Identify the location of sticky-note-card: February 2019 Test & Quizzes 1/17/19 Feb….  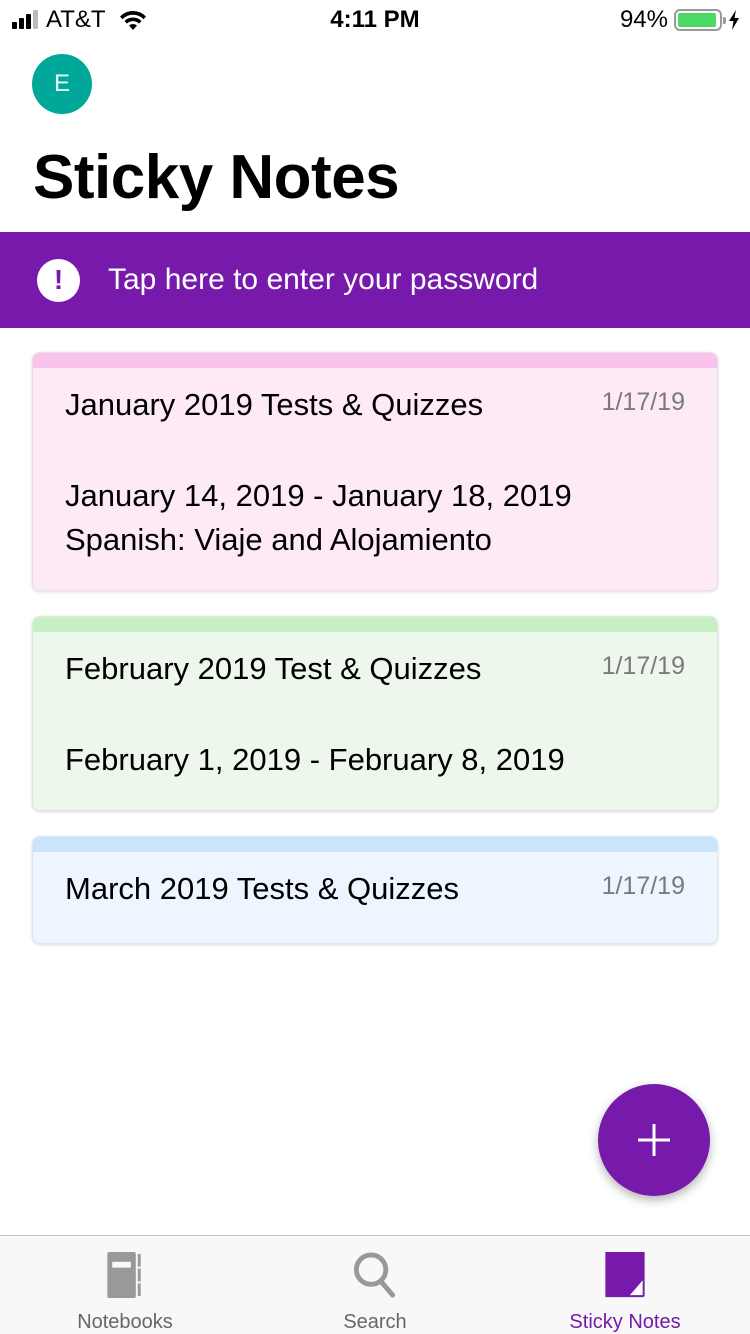
(375, 713).